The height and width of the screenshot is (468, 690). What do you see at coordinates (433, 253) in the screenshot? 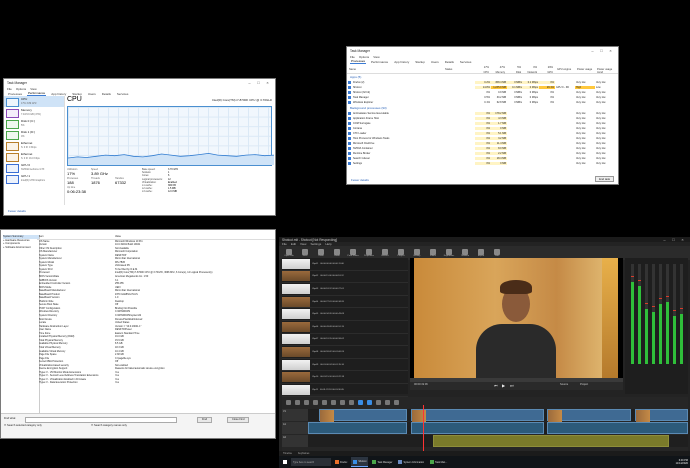
I see `toolbar-button-filters: Filters` at bounding box center [433, 253].